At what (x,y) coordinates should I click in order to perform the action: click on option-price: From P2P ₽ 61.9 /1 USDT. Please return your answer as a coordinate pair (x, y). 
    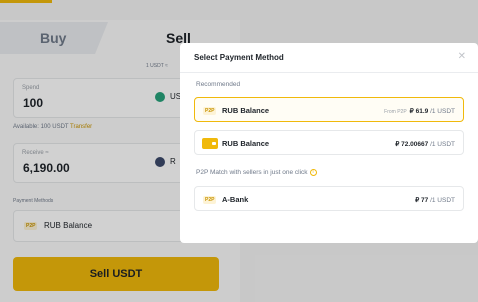
    Looking at the image, I should click on (419, 111).